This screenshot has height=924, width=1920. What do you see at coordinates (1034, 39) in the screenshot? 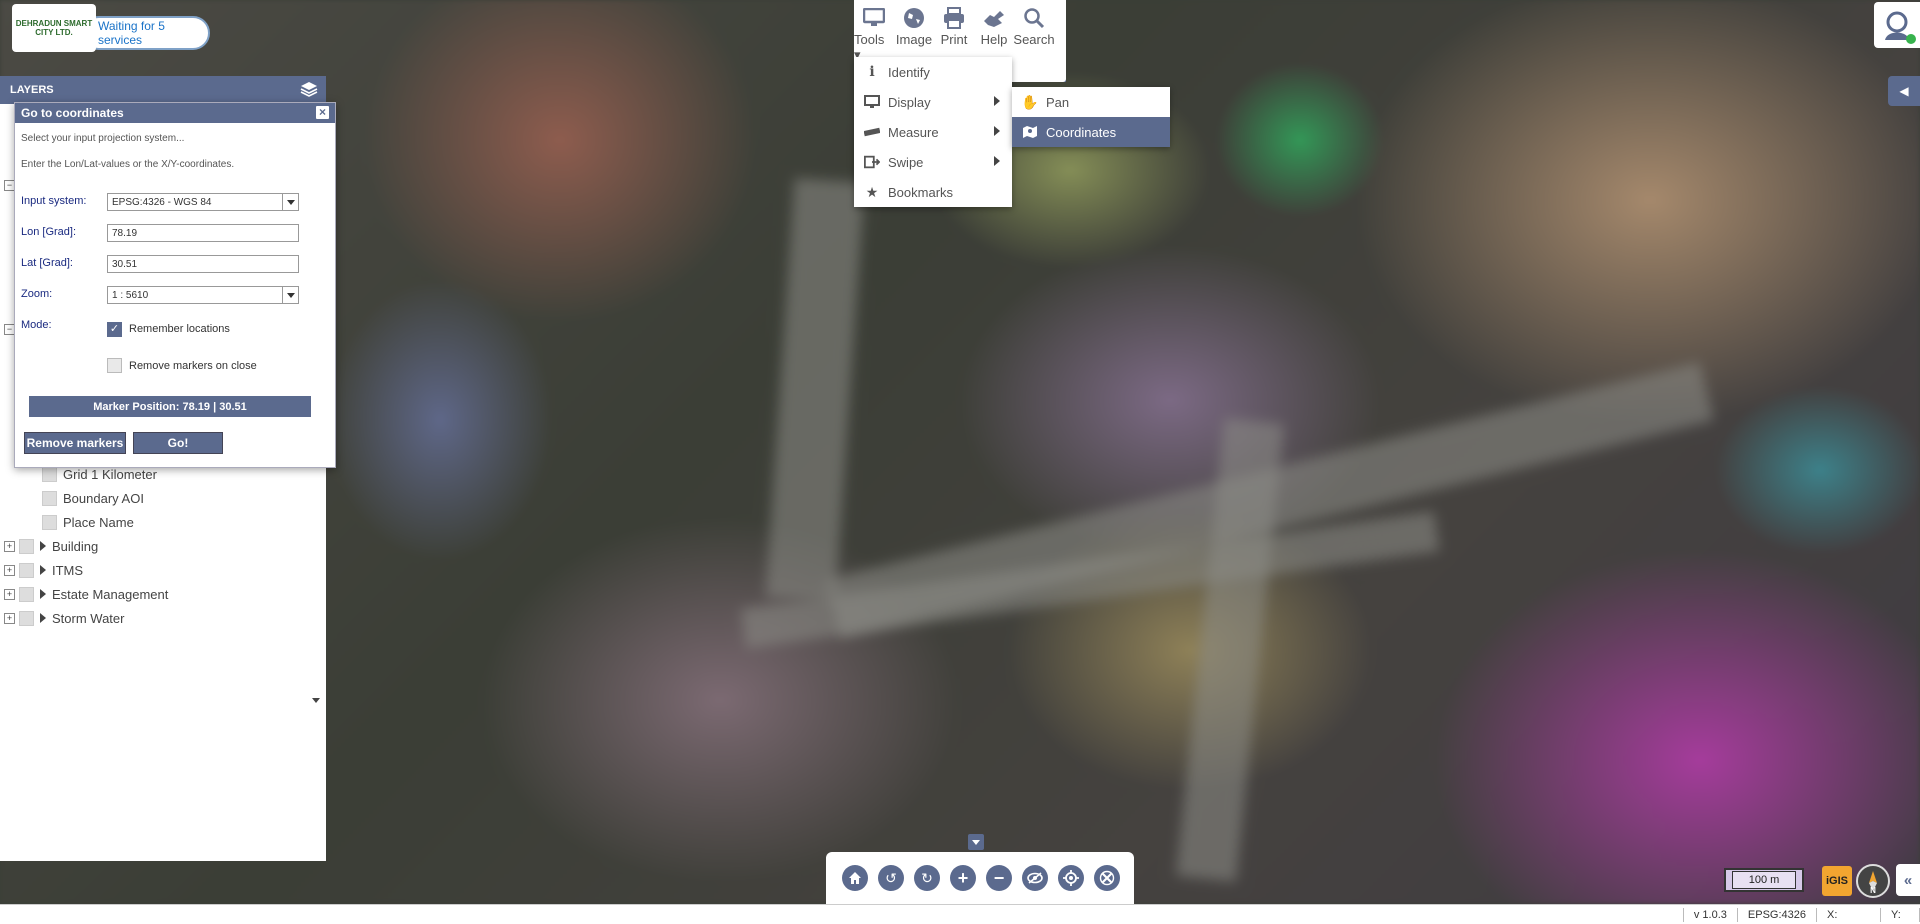
I see `search-label: Search` at bounding box center [1034, 39].